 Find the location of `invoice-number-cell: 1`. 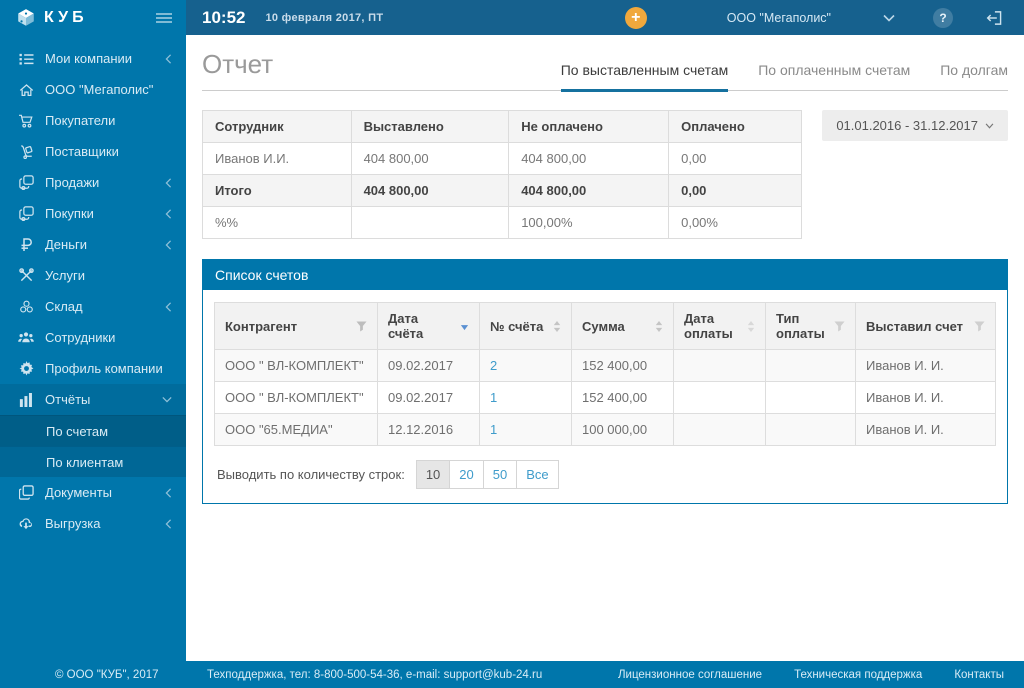

invoice-number-cell: 1 is located at coordinates (525, 397).